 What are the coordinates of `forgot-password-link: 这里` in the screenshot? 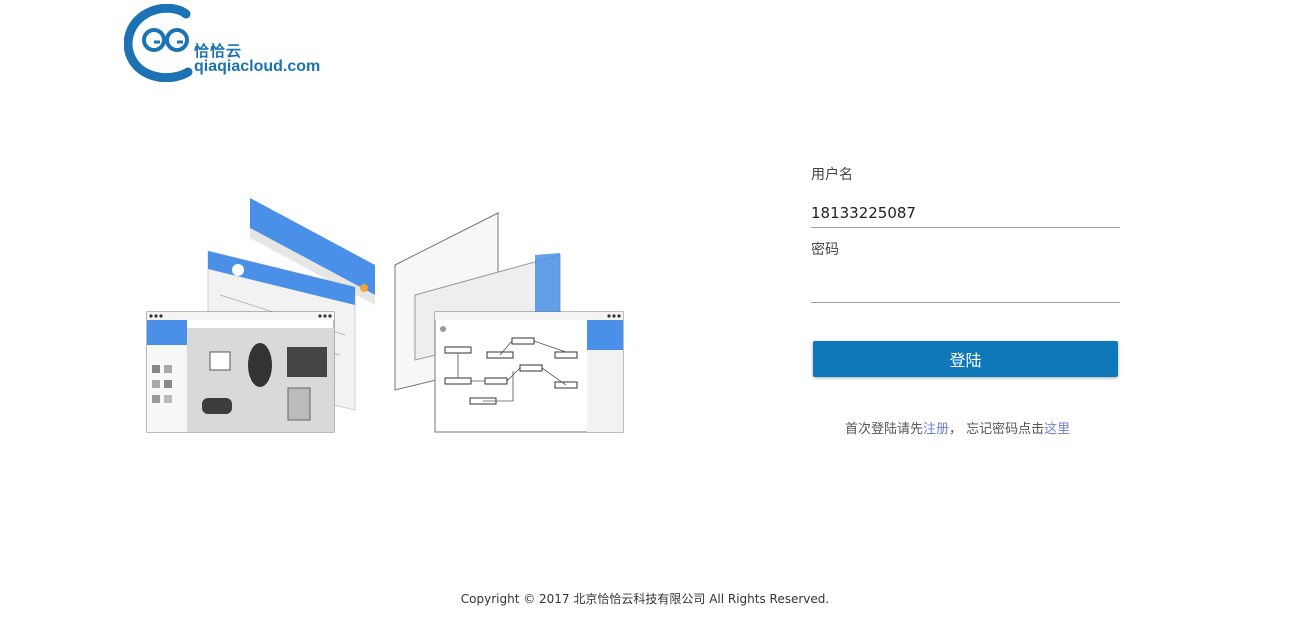 It's located at (1057, 429).